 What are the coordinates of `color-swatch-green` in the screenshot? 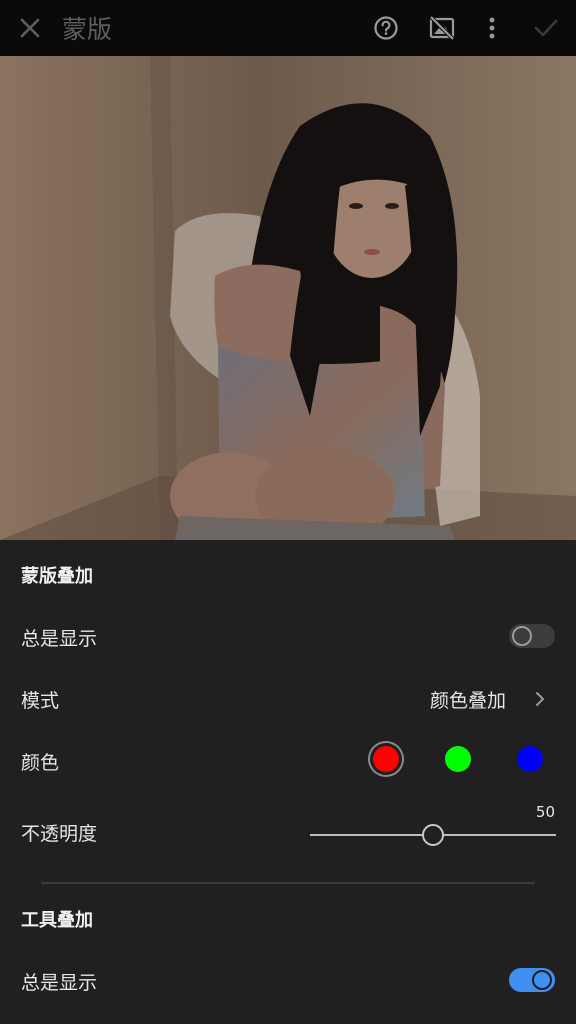 It's located at (458, 759).